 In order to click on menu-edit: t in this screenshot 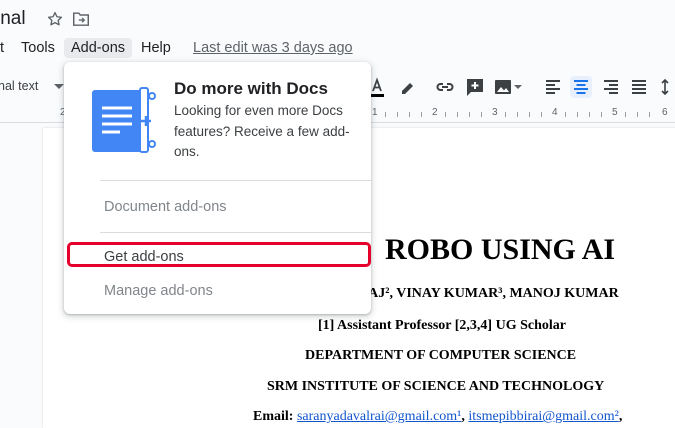, I will do `click(2, 48)`.